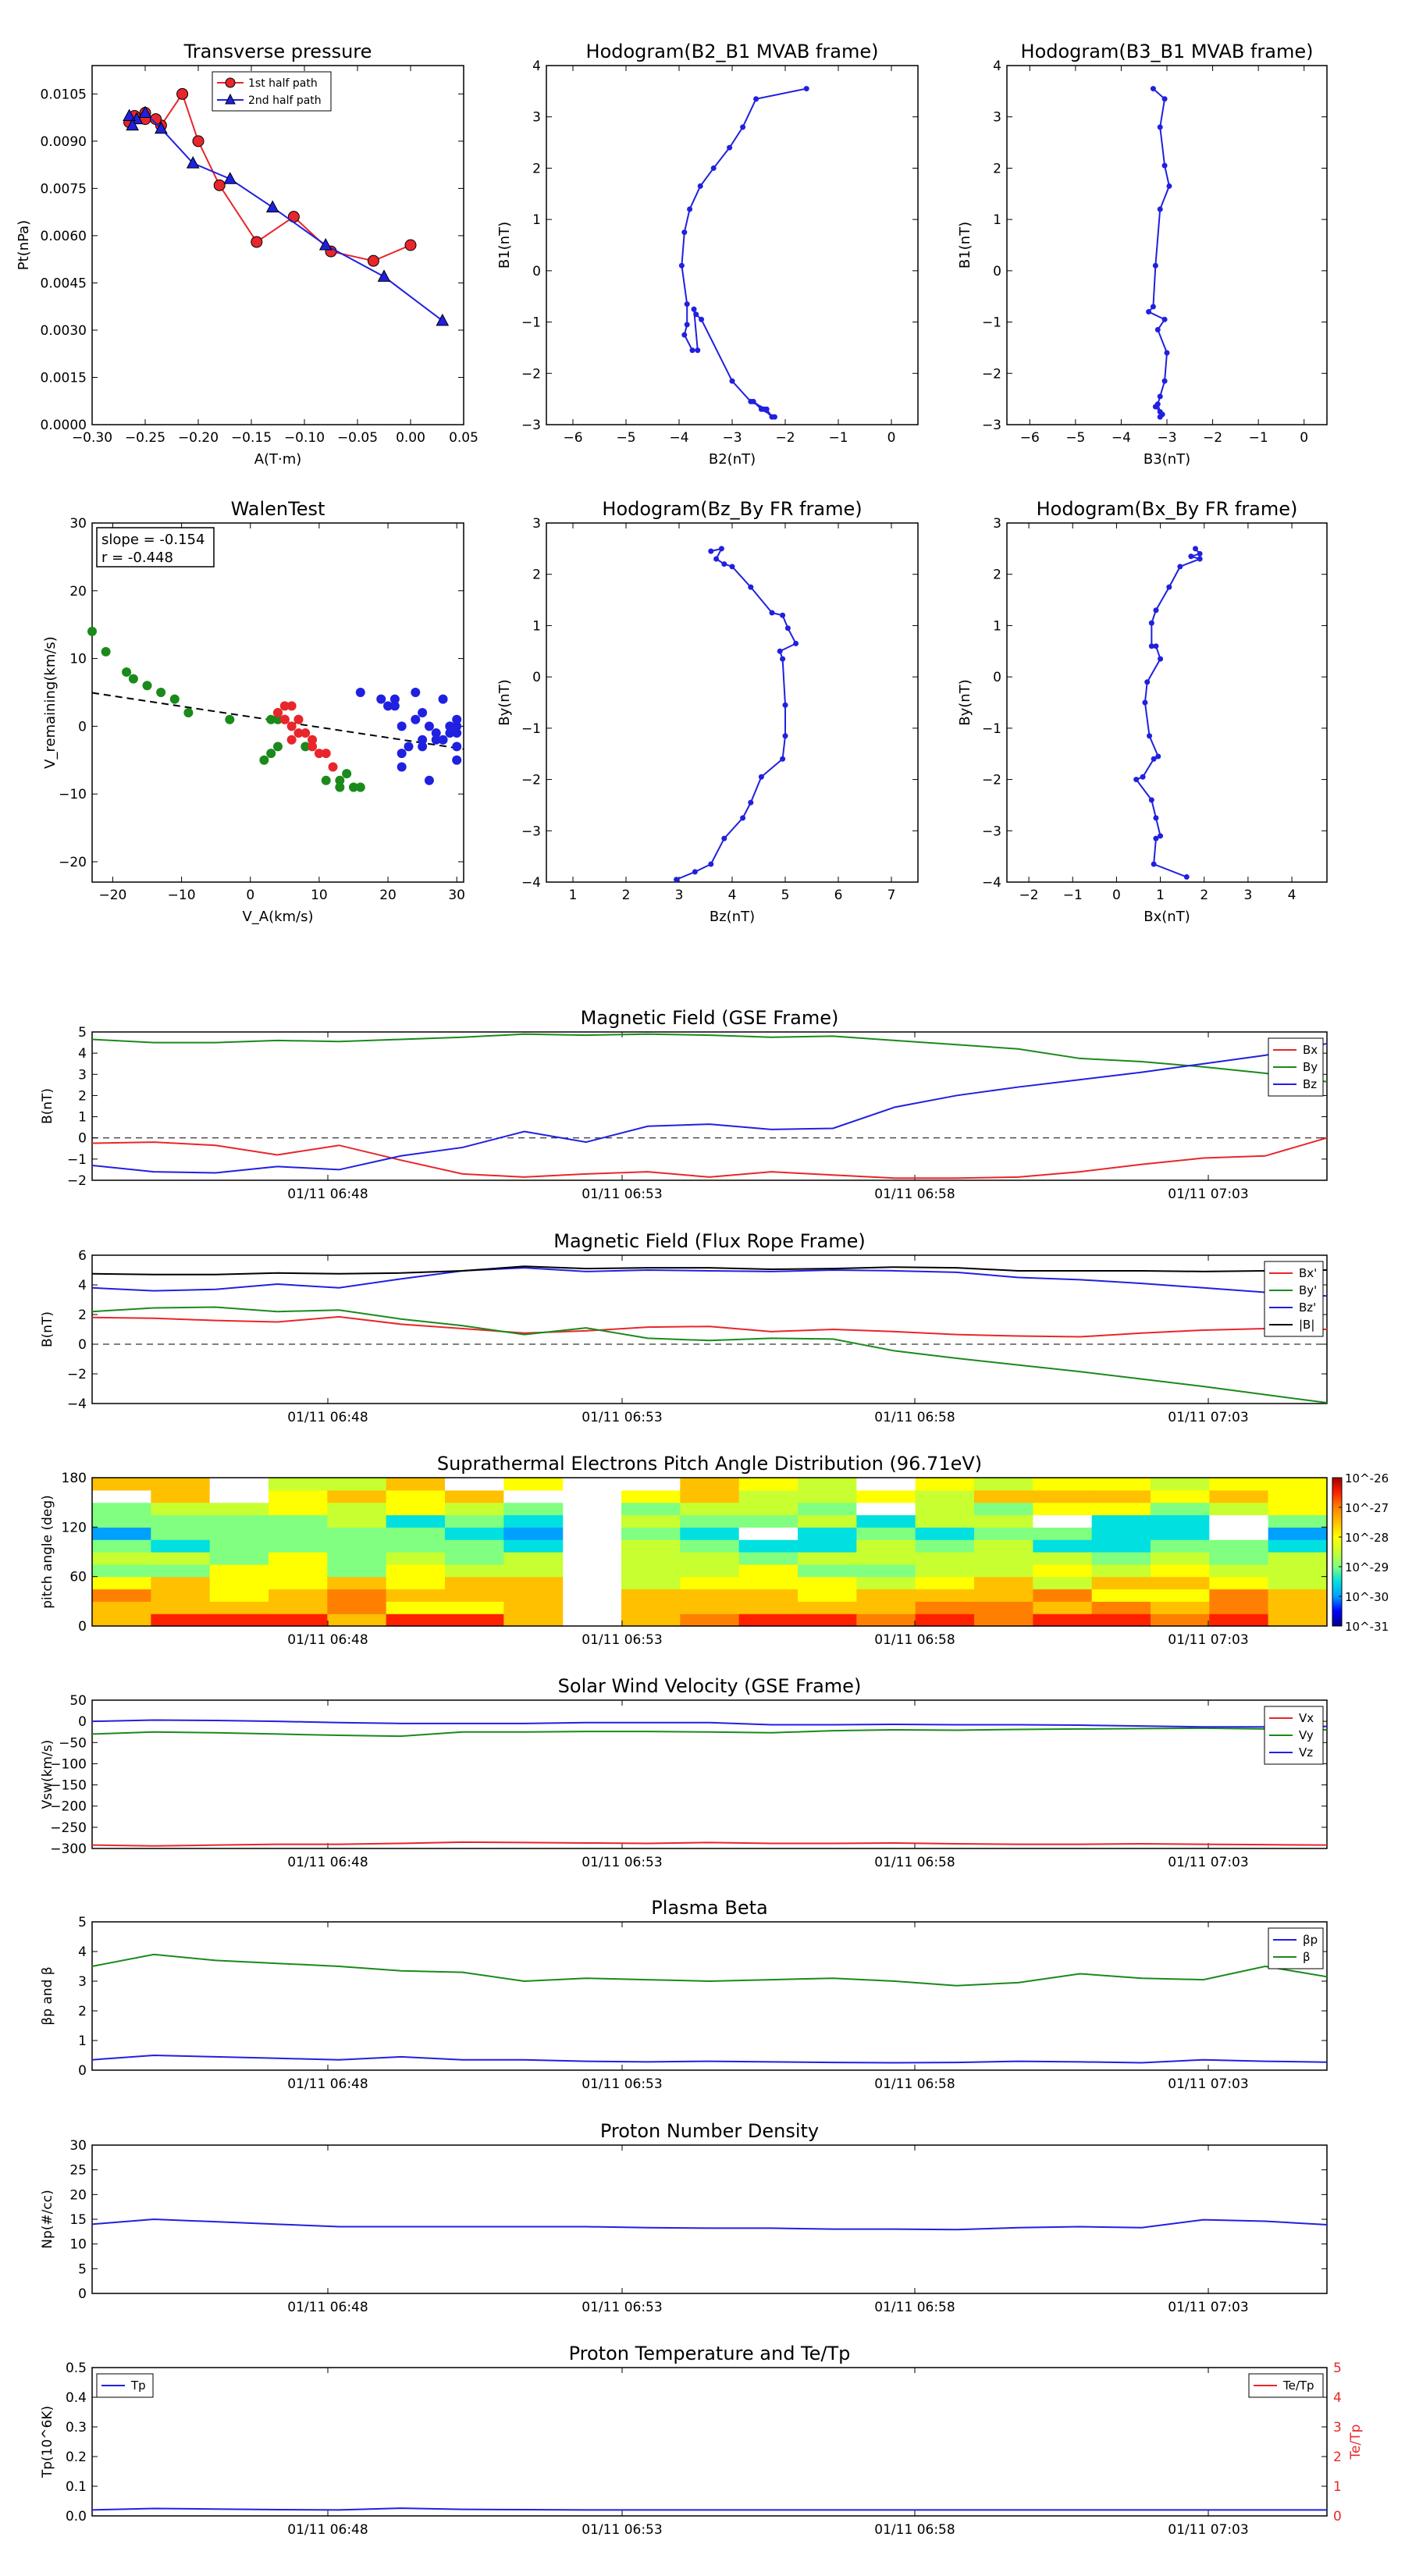  What do you see at coordinates (78, 592) in the screenshot?
I see `walen-ytick-label: 20` at bounding box center [78, 592].